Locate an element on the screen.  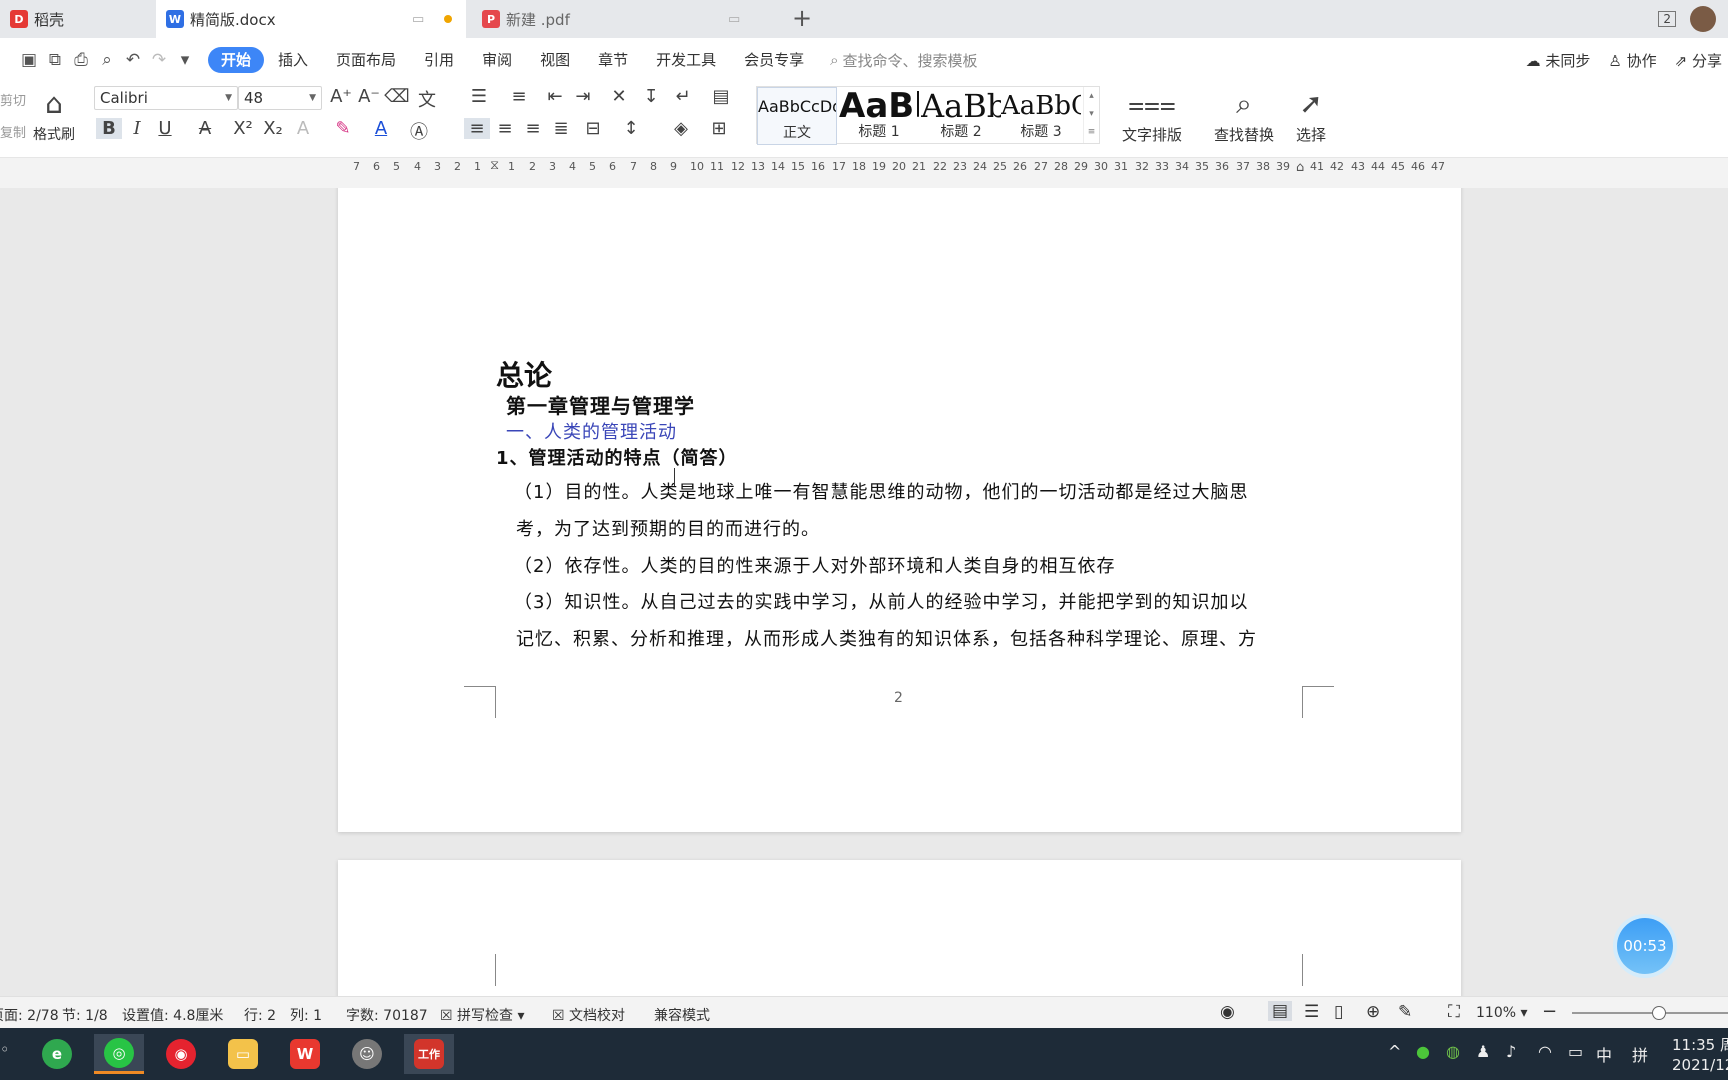
zoom-slider is located at coordinates (1650, 1013).